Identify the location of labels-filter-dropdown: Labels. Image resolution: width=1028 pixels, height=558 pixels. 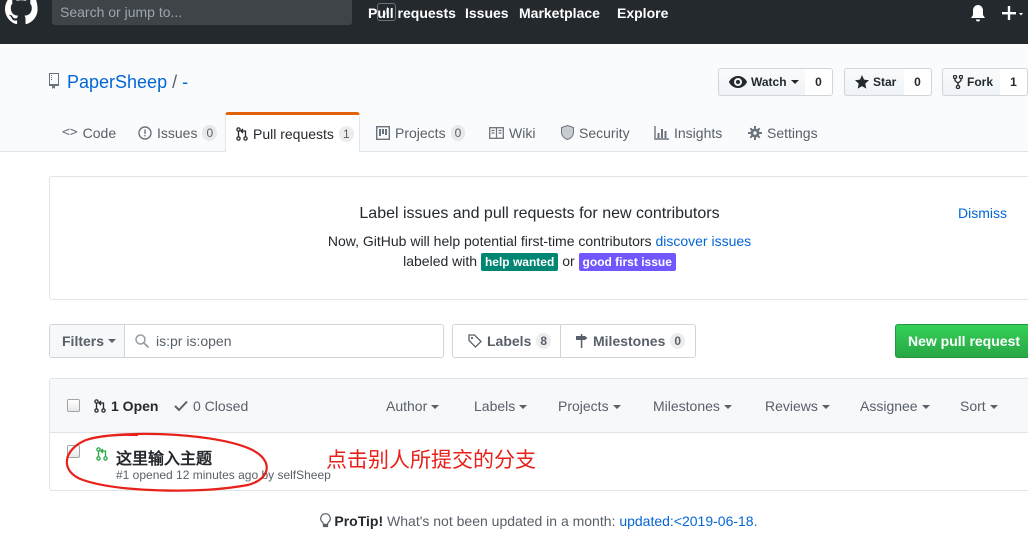
(501, 406).